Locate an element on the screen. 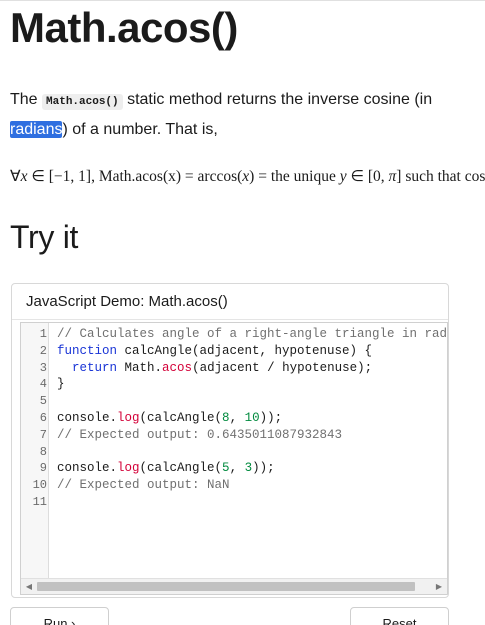 The height and width of the screenshot is (625, 485). line-code: // Expected output: NaN is located at coordinates (143, 485).